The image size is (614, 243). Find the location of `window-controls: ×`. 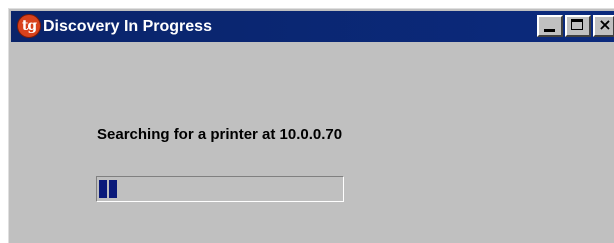

window-controls: × is located at coordinates (575, 26).